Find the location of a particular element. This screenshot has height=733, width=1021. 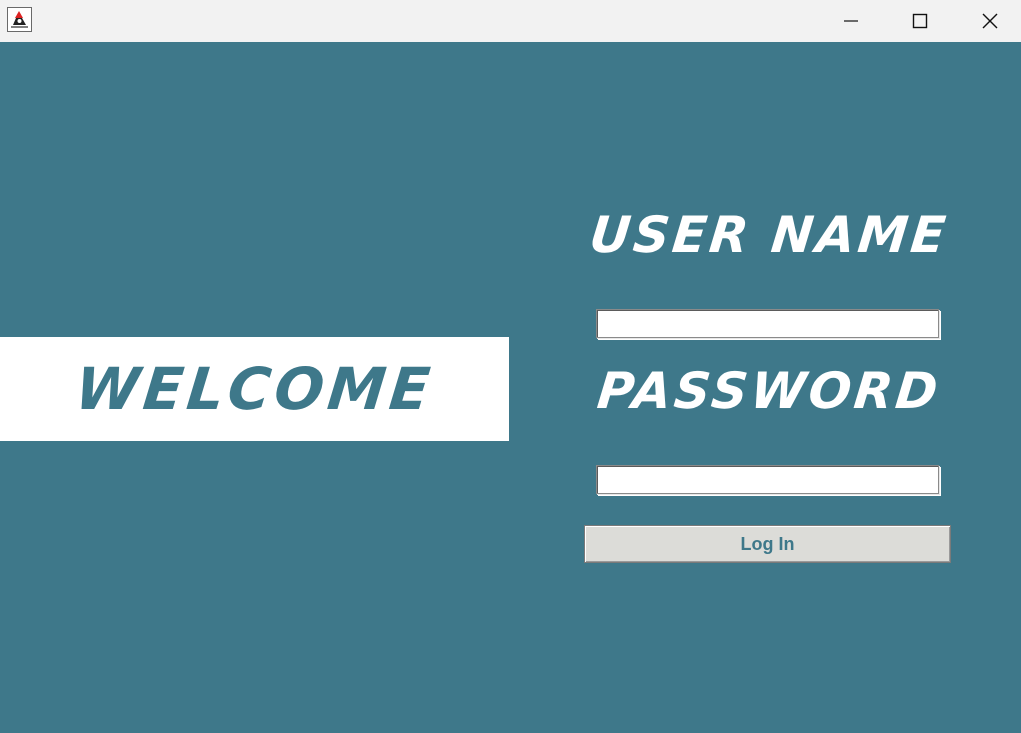

password-field is located at coordinates (767, 479).